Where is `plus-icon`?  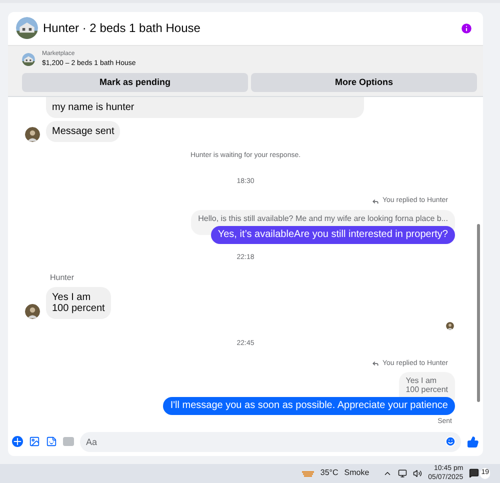
plus-icon is located at coordinates (17, 442).